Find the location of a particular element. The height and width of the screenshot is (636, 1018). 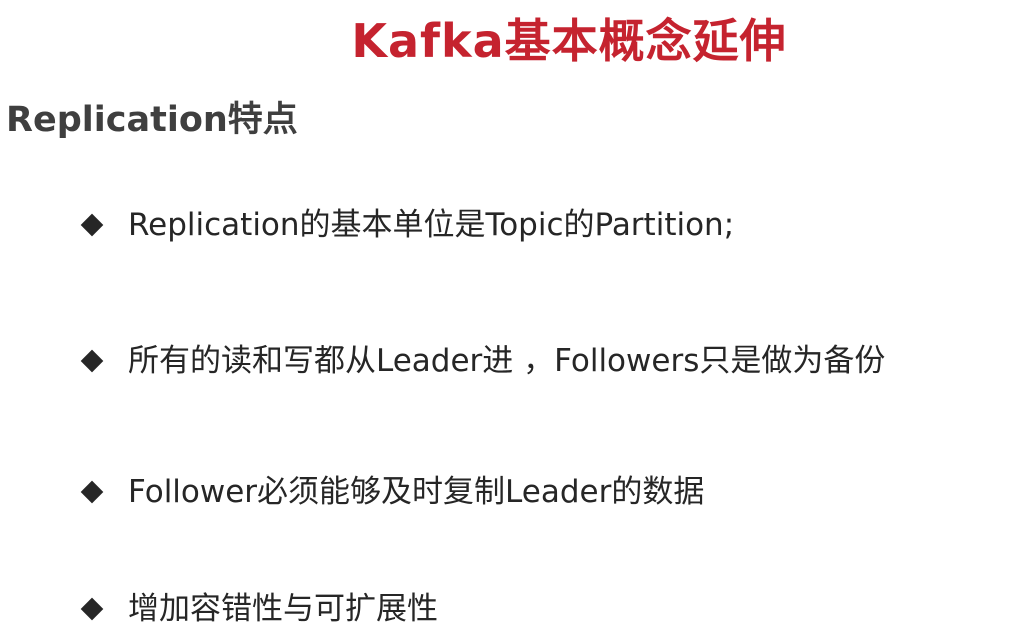

bullet-item: 所有的读和写都从Leader进 ，Followers只是做为备份 is located at coordinates (481, 361).